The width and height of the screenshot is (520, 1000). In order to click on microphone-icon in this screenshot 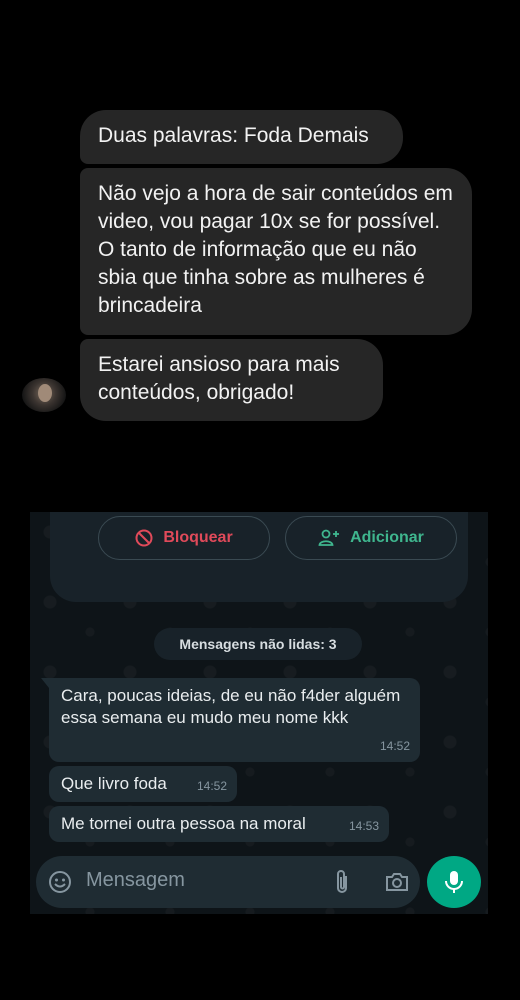, I will do `click(454, 882)`.